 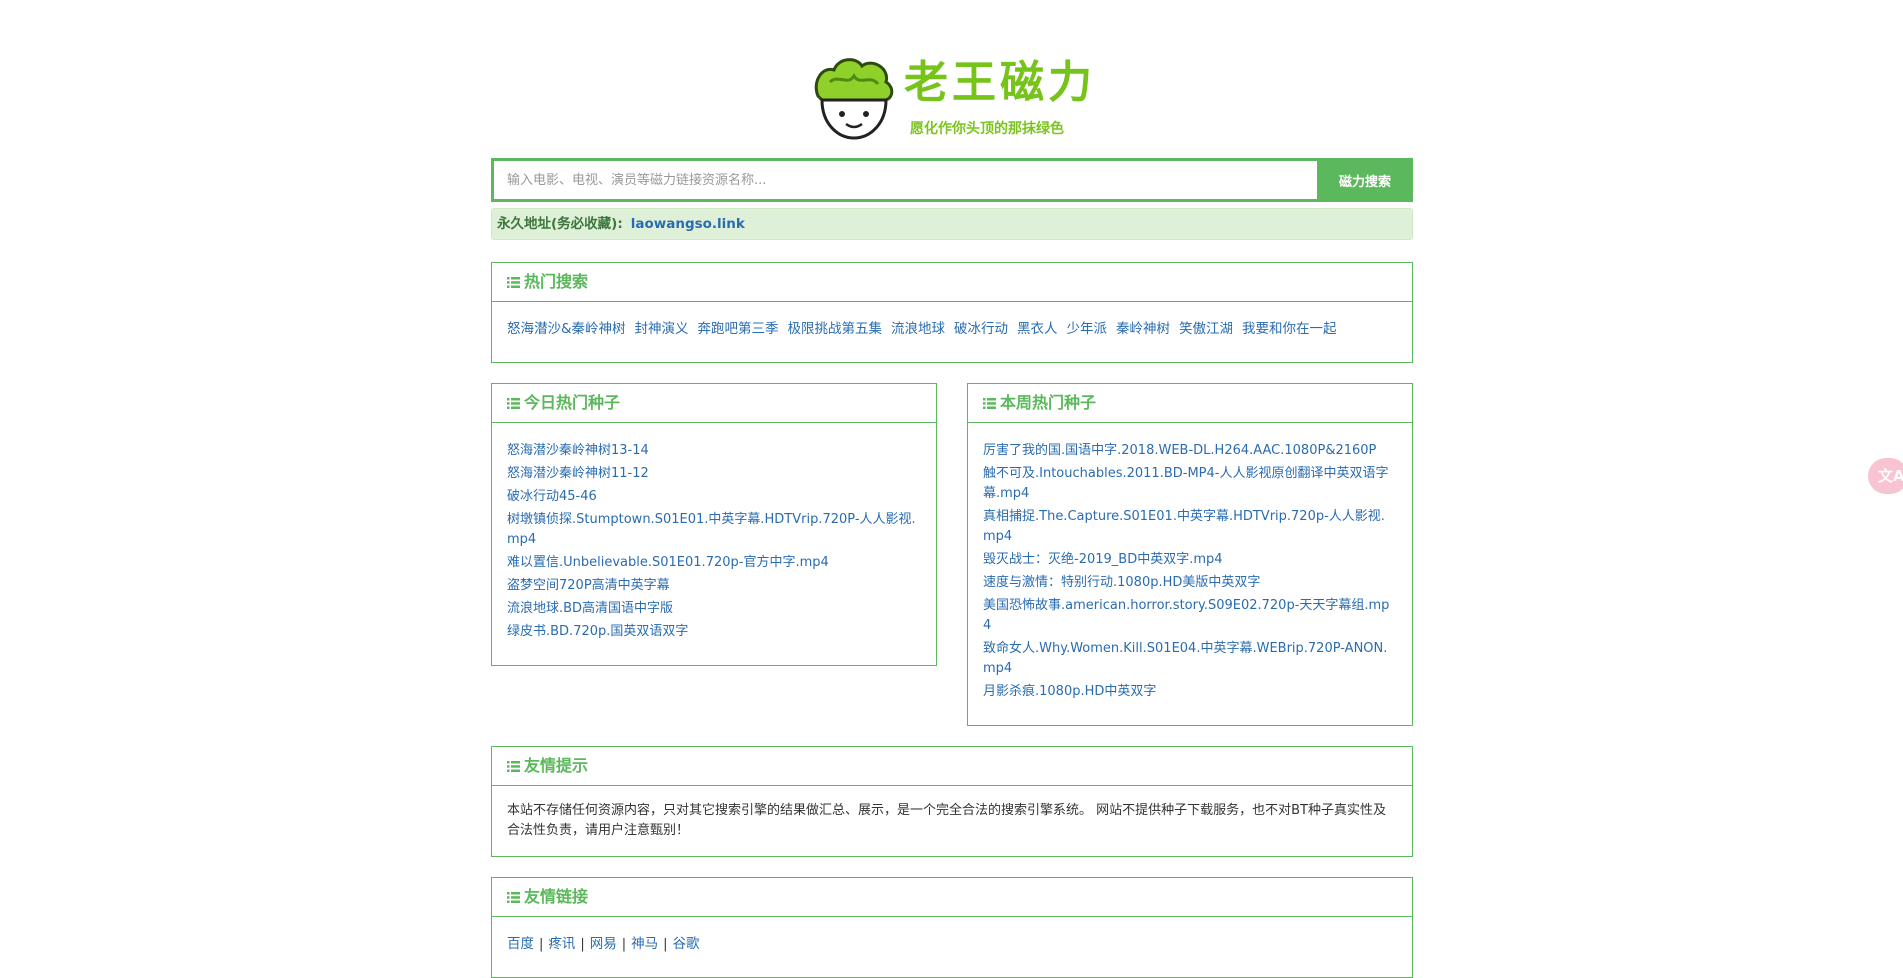 What do you see at coordinates (578, 473) in the screenshot?
I see `seed-link: 怒海潜沙秦岭神树11-12` at bounding box center [578, 473].